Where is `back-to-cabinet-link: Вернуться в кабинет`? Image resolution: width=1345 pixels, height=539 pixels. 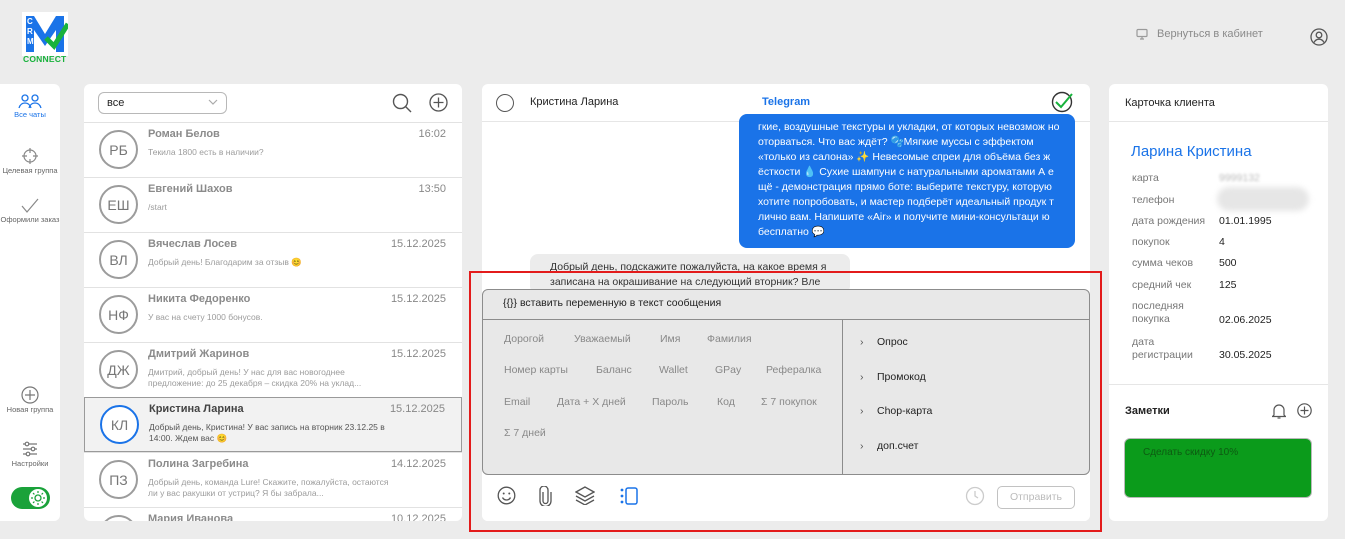
back-to-cabinet-link: Вернуться в кабинет is located at coordinates (1199, 34).